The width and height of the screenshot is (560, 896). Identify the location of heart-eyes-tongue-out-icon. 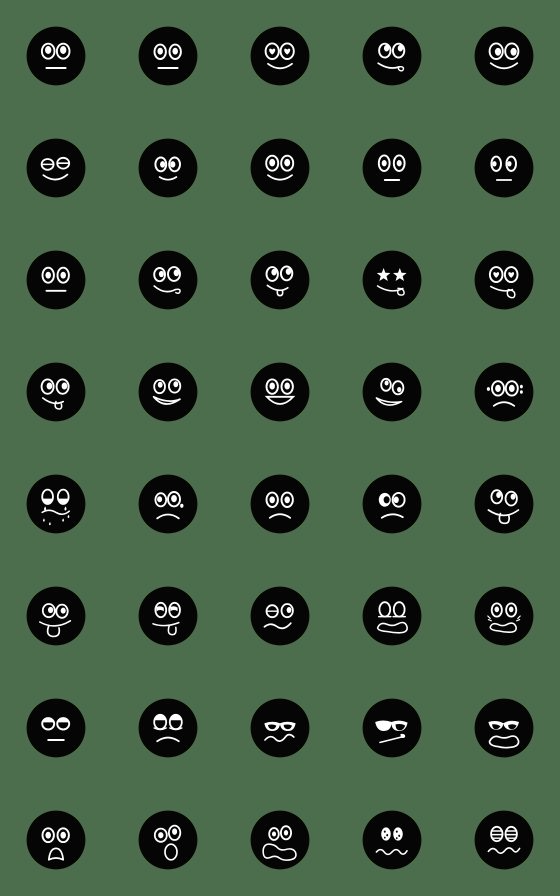
(504, 280).